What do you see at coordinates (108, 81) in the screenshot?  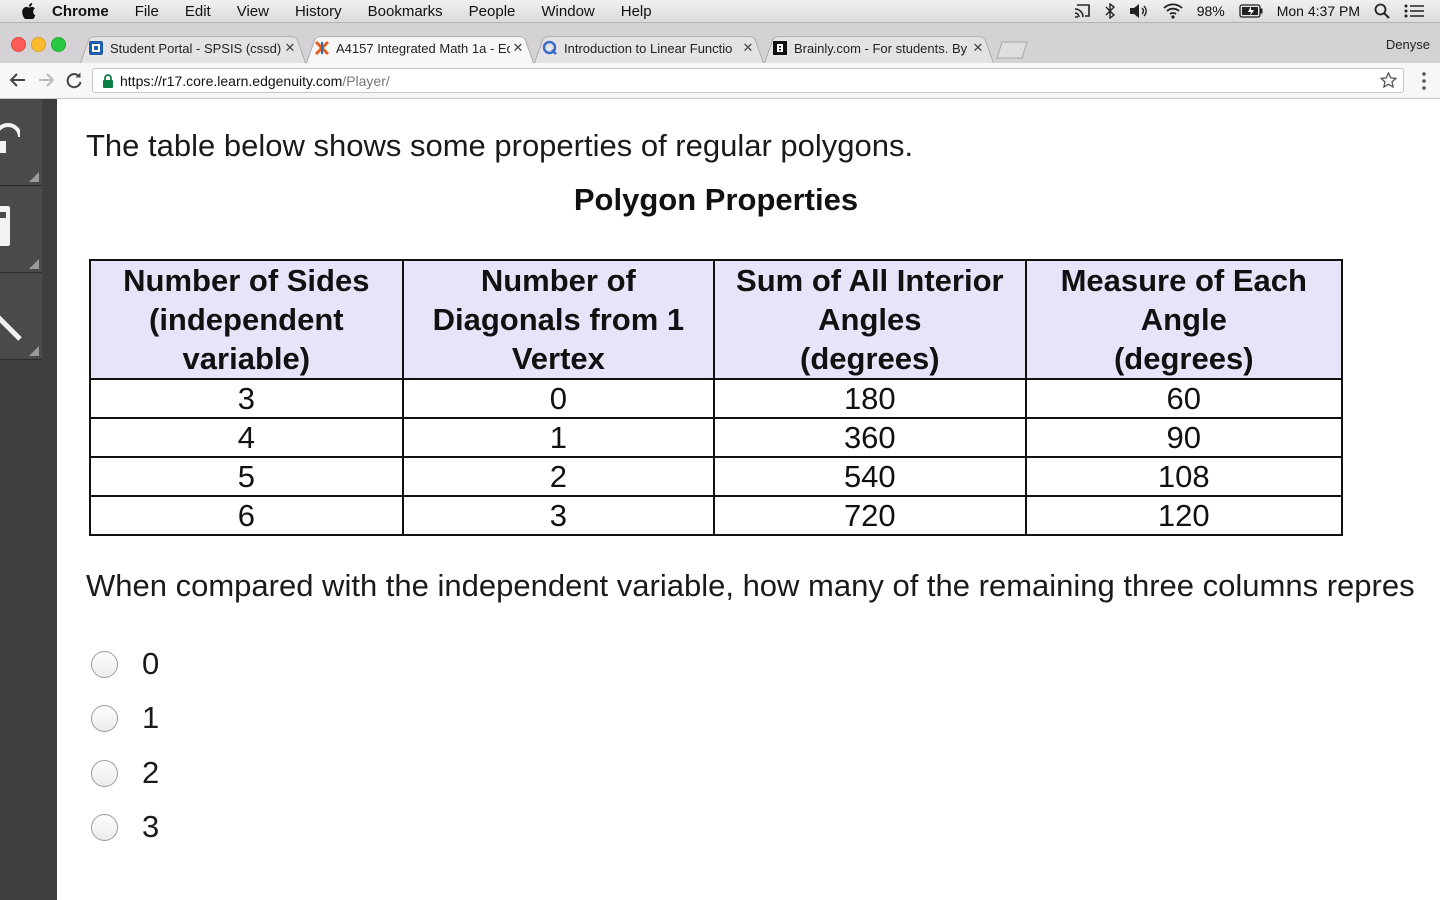 I see `secure-lock-icon` at bounding box center [108, 81].